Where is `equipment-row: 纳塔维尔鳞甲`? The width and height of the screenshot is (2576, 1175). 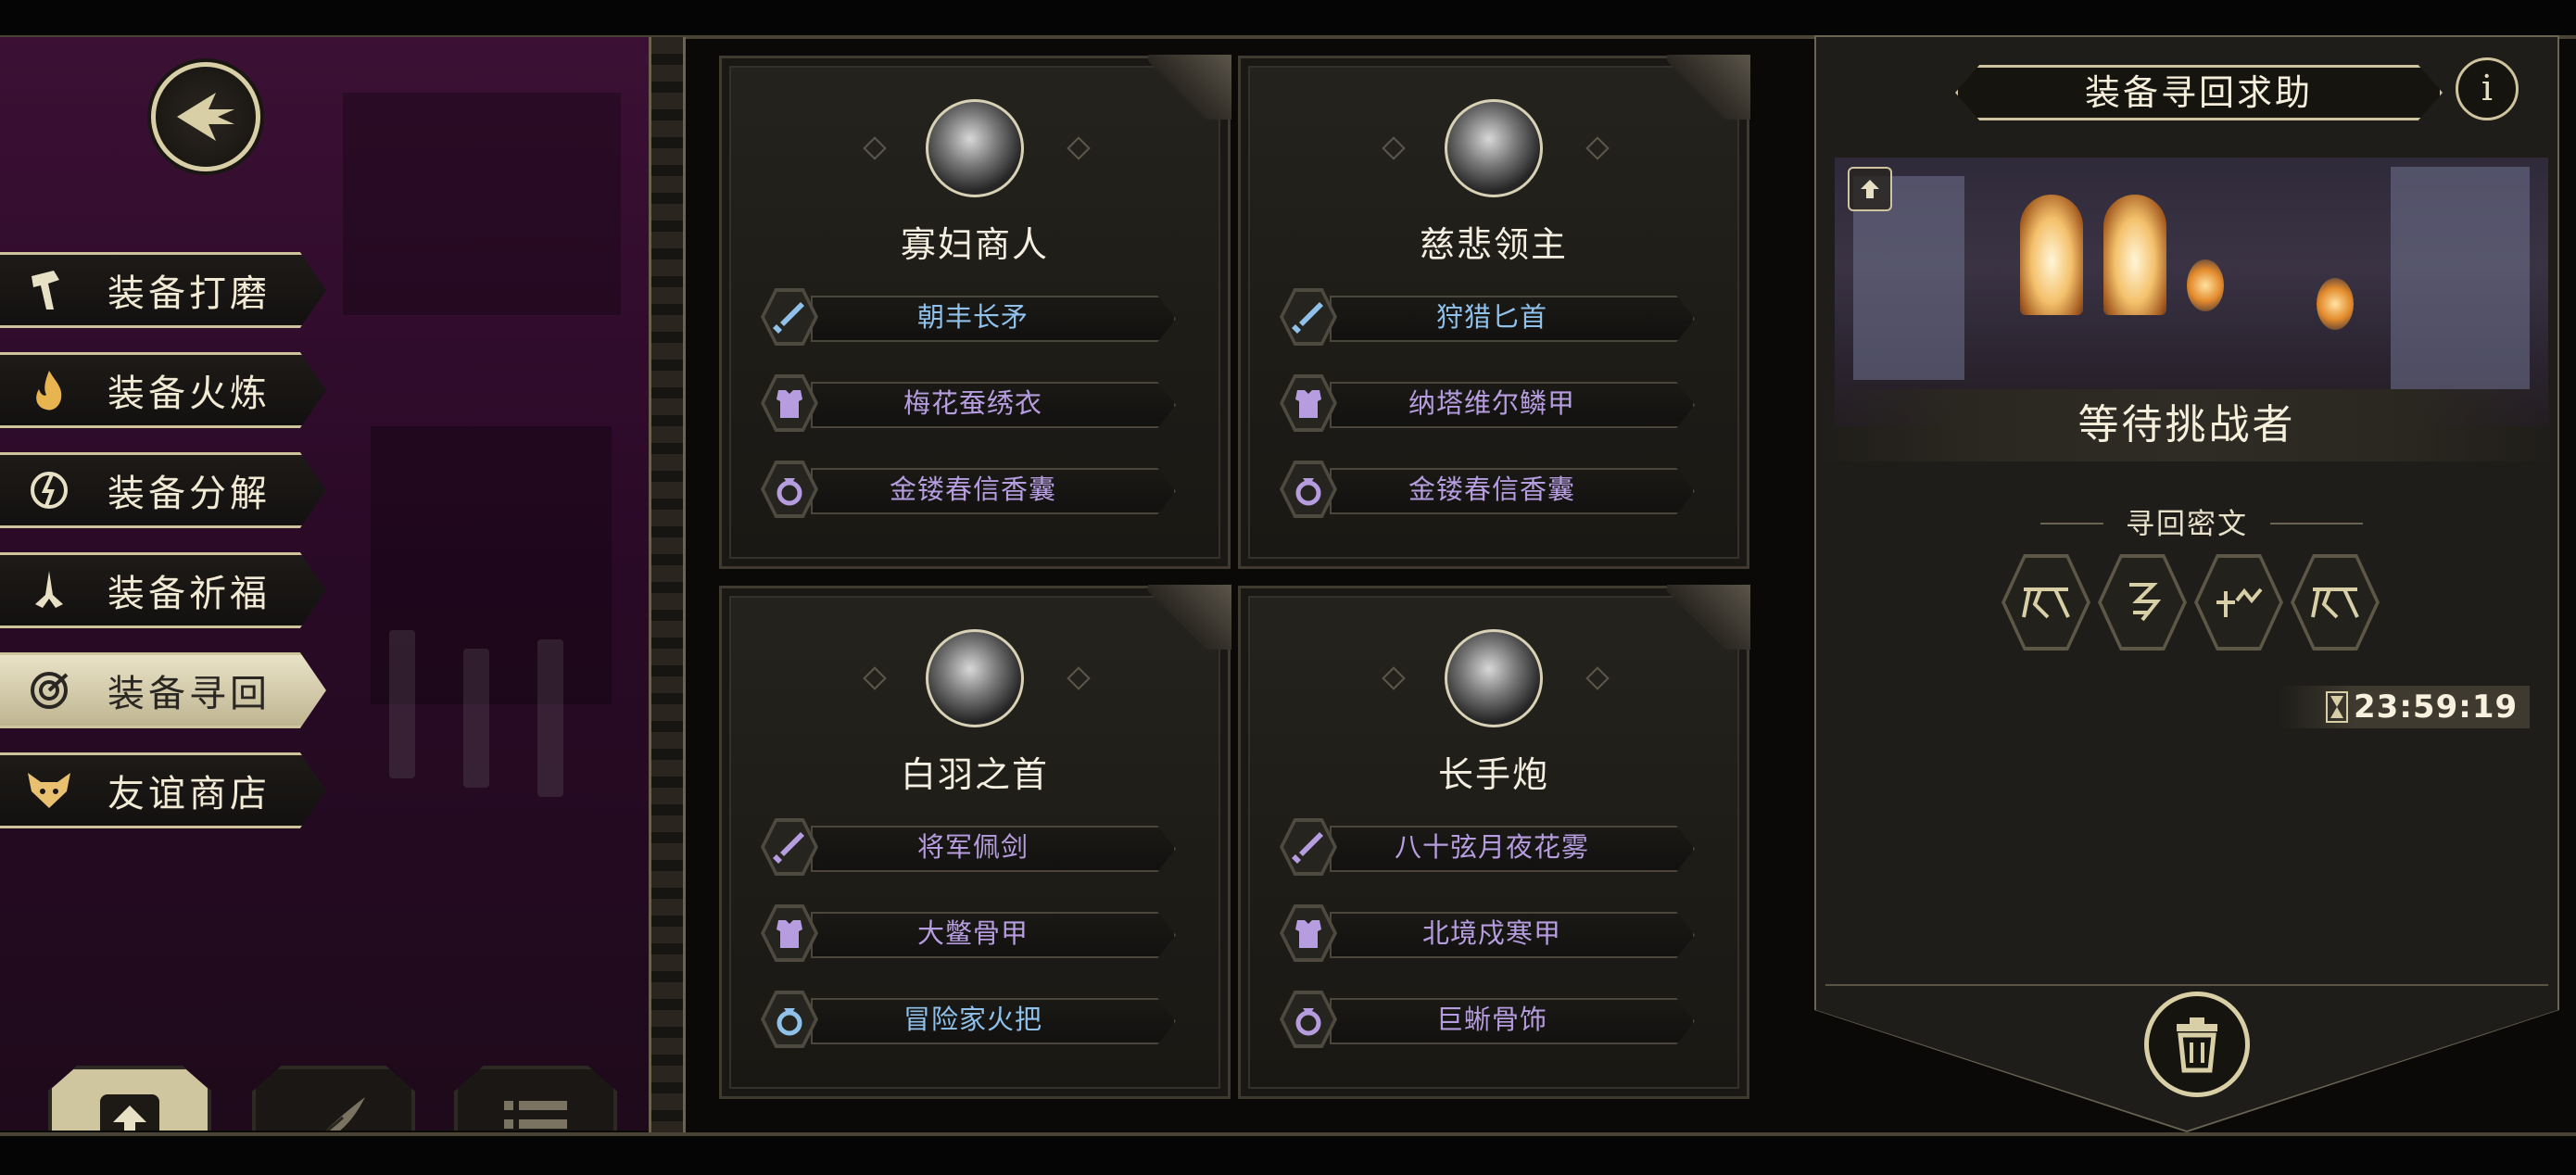
equipment-row: 纳塔维尔鳞甲 is located at coordinates (1493, 403).